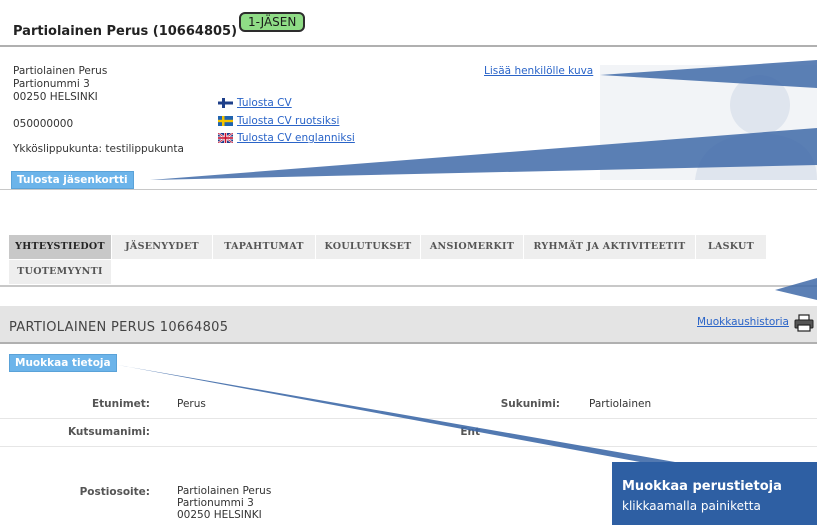 The height and width of the screenshot is (525, 817). What do you see at coordinates (125, 31) in the screenshot?
I see `page-title: Partiolainen Perus (10664805)` at bounding box center [125, 31].